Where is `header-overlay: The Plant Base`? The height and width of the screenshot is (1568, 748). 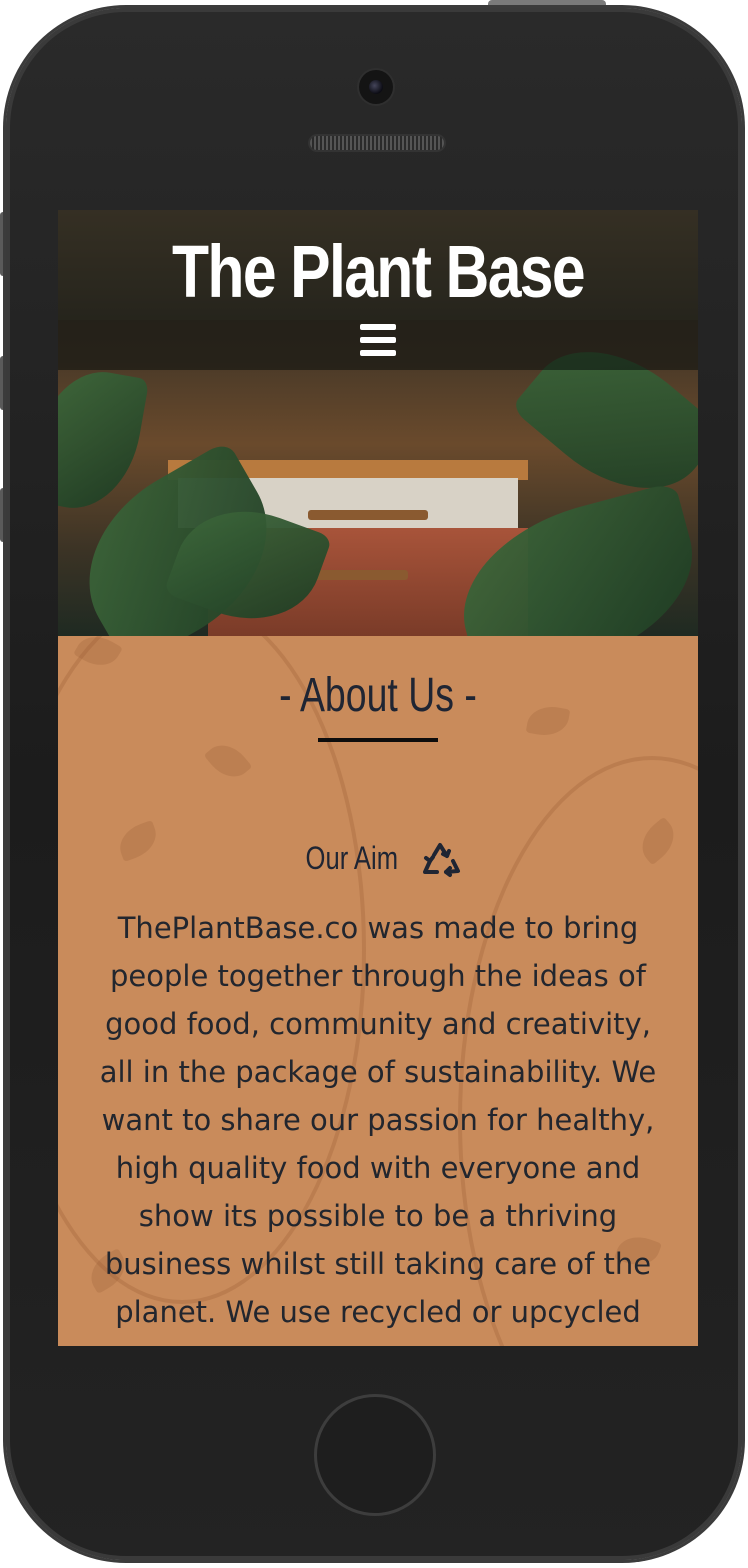
header-overlay: The Plant Base is located at coordinates (378, 290).